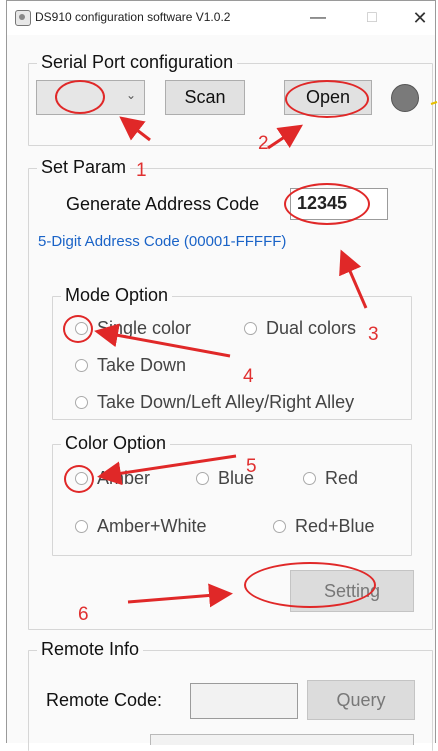 The image size is (438, 751). What do you see at coordinates (162, 241) in the screenshot?
I see `address-code-hint: 5-Digit Address Code (00001-FFFFF)` at bounding box center [162, 241].